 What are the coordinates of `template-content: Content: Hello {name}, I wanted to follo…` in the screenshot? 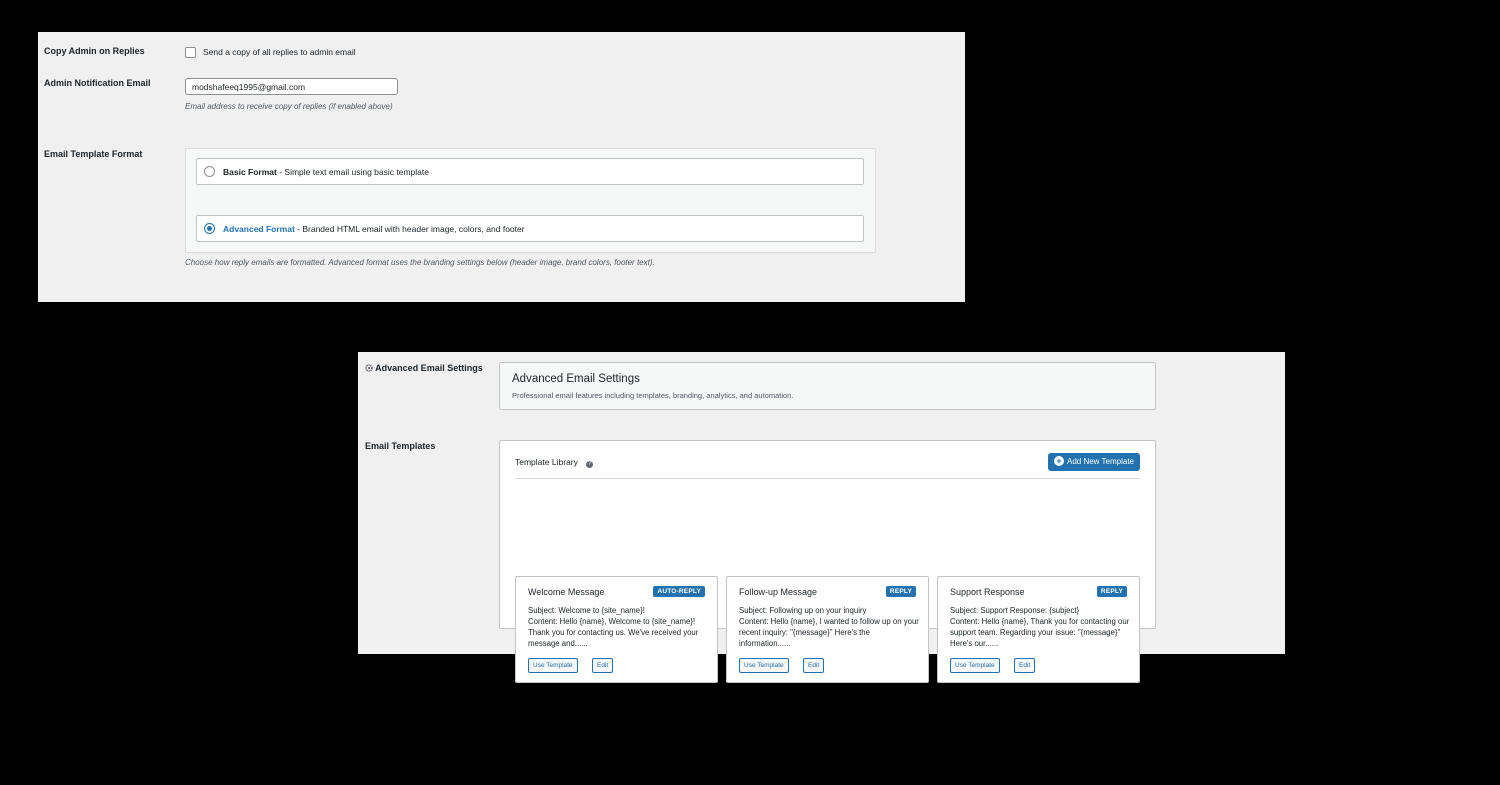 It's located at (829, 632).